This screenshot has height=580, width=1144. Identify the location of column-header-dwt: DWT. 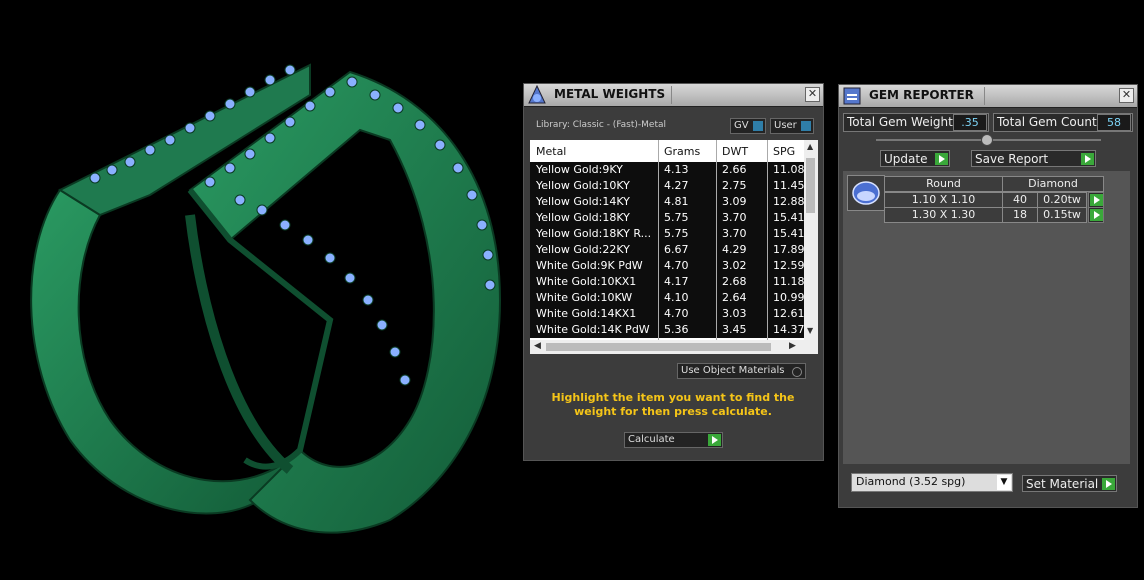
(735, 151).